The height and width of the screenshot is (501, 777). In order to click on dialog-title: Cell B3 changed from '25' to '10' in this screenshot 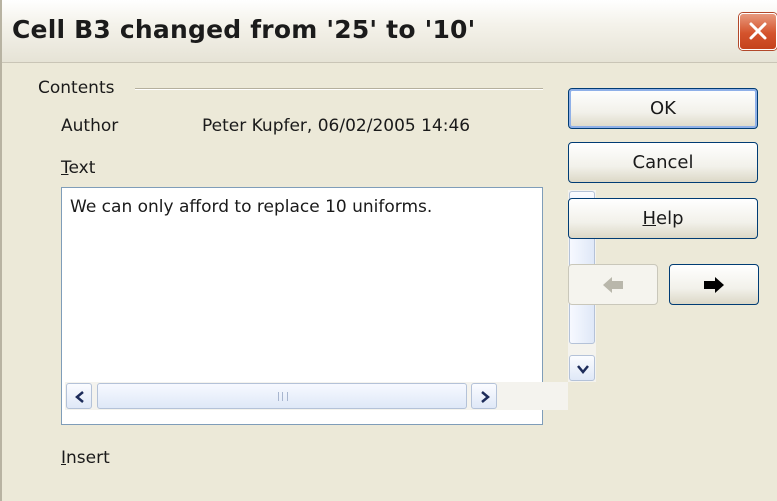, I will do `click(244, 29)`.